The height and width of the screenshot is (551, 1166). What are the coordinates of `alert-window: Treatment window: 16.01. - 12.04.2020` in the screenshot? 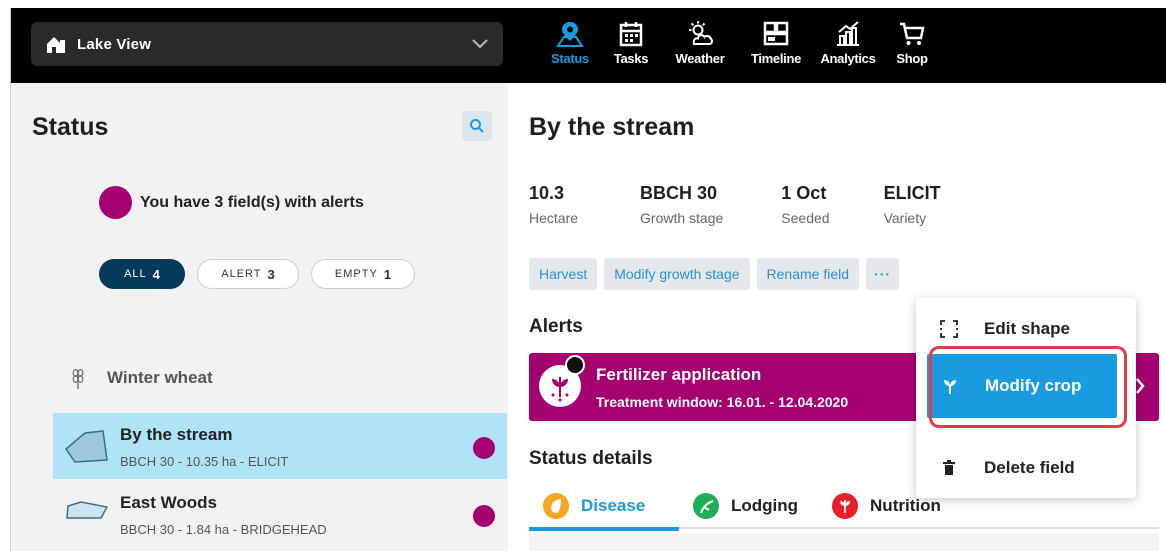 It's located at (722, 402).